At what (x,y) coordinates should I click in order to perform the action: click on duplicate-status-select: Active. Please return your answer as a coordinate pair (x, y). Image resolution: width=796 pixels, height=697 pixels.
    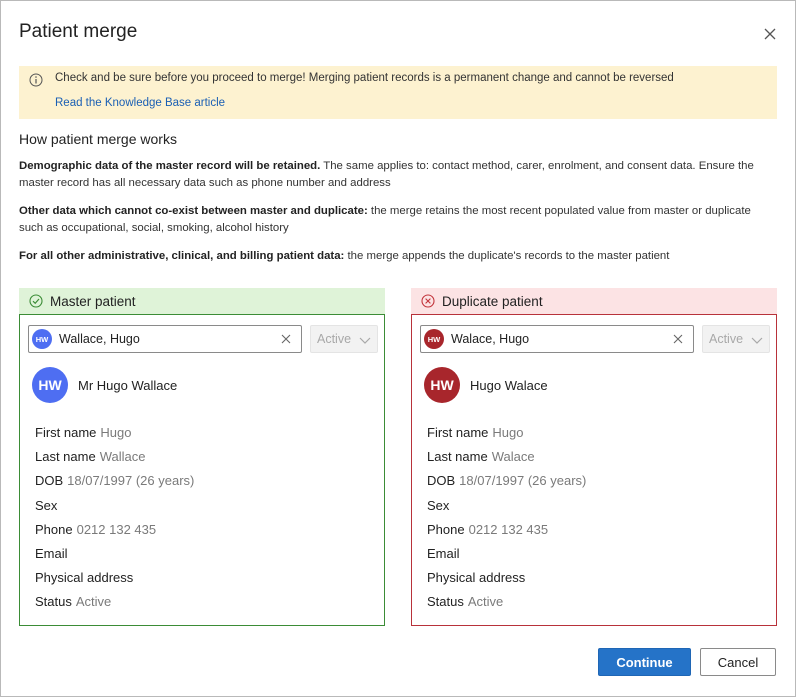
    Looking at the image, I should click on (736, 339).